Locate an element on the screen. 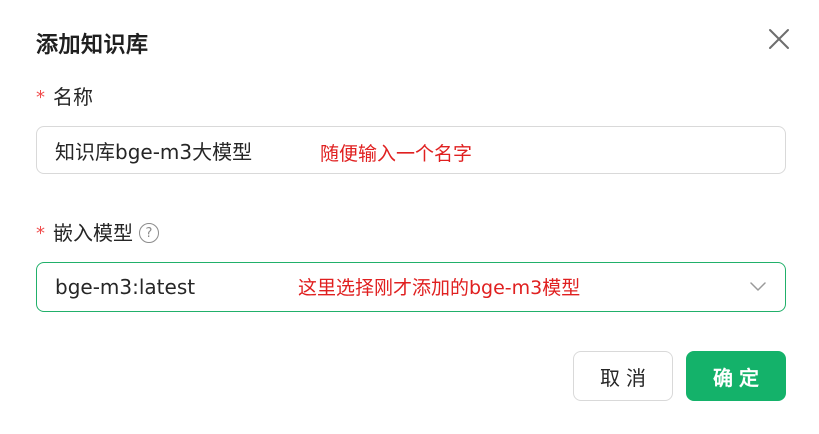  cancel-button: 取消 is located at coordinates (623, 376).